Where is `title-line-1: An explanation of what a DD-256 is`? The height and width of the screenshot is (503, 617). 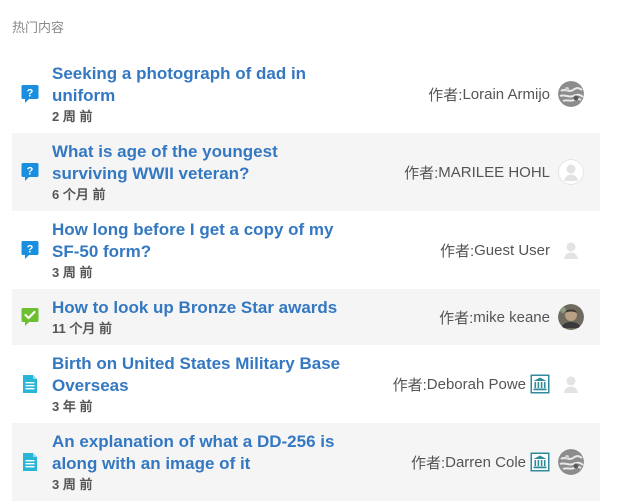
title-line-1: An explanation of what a DD-256 is is located at coordinates (193, 441).